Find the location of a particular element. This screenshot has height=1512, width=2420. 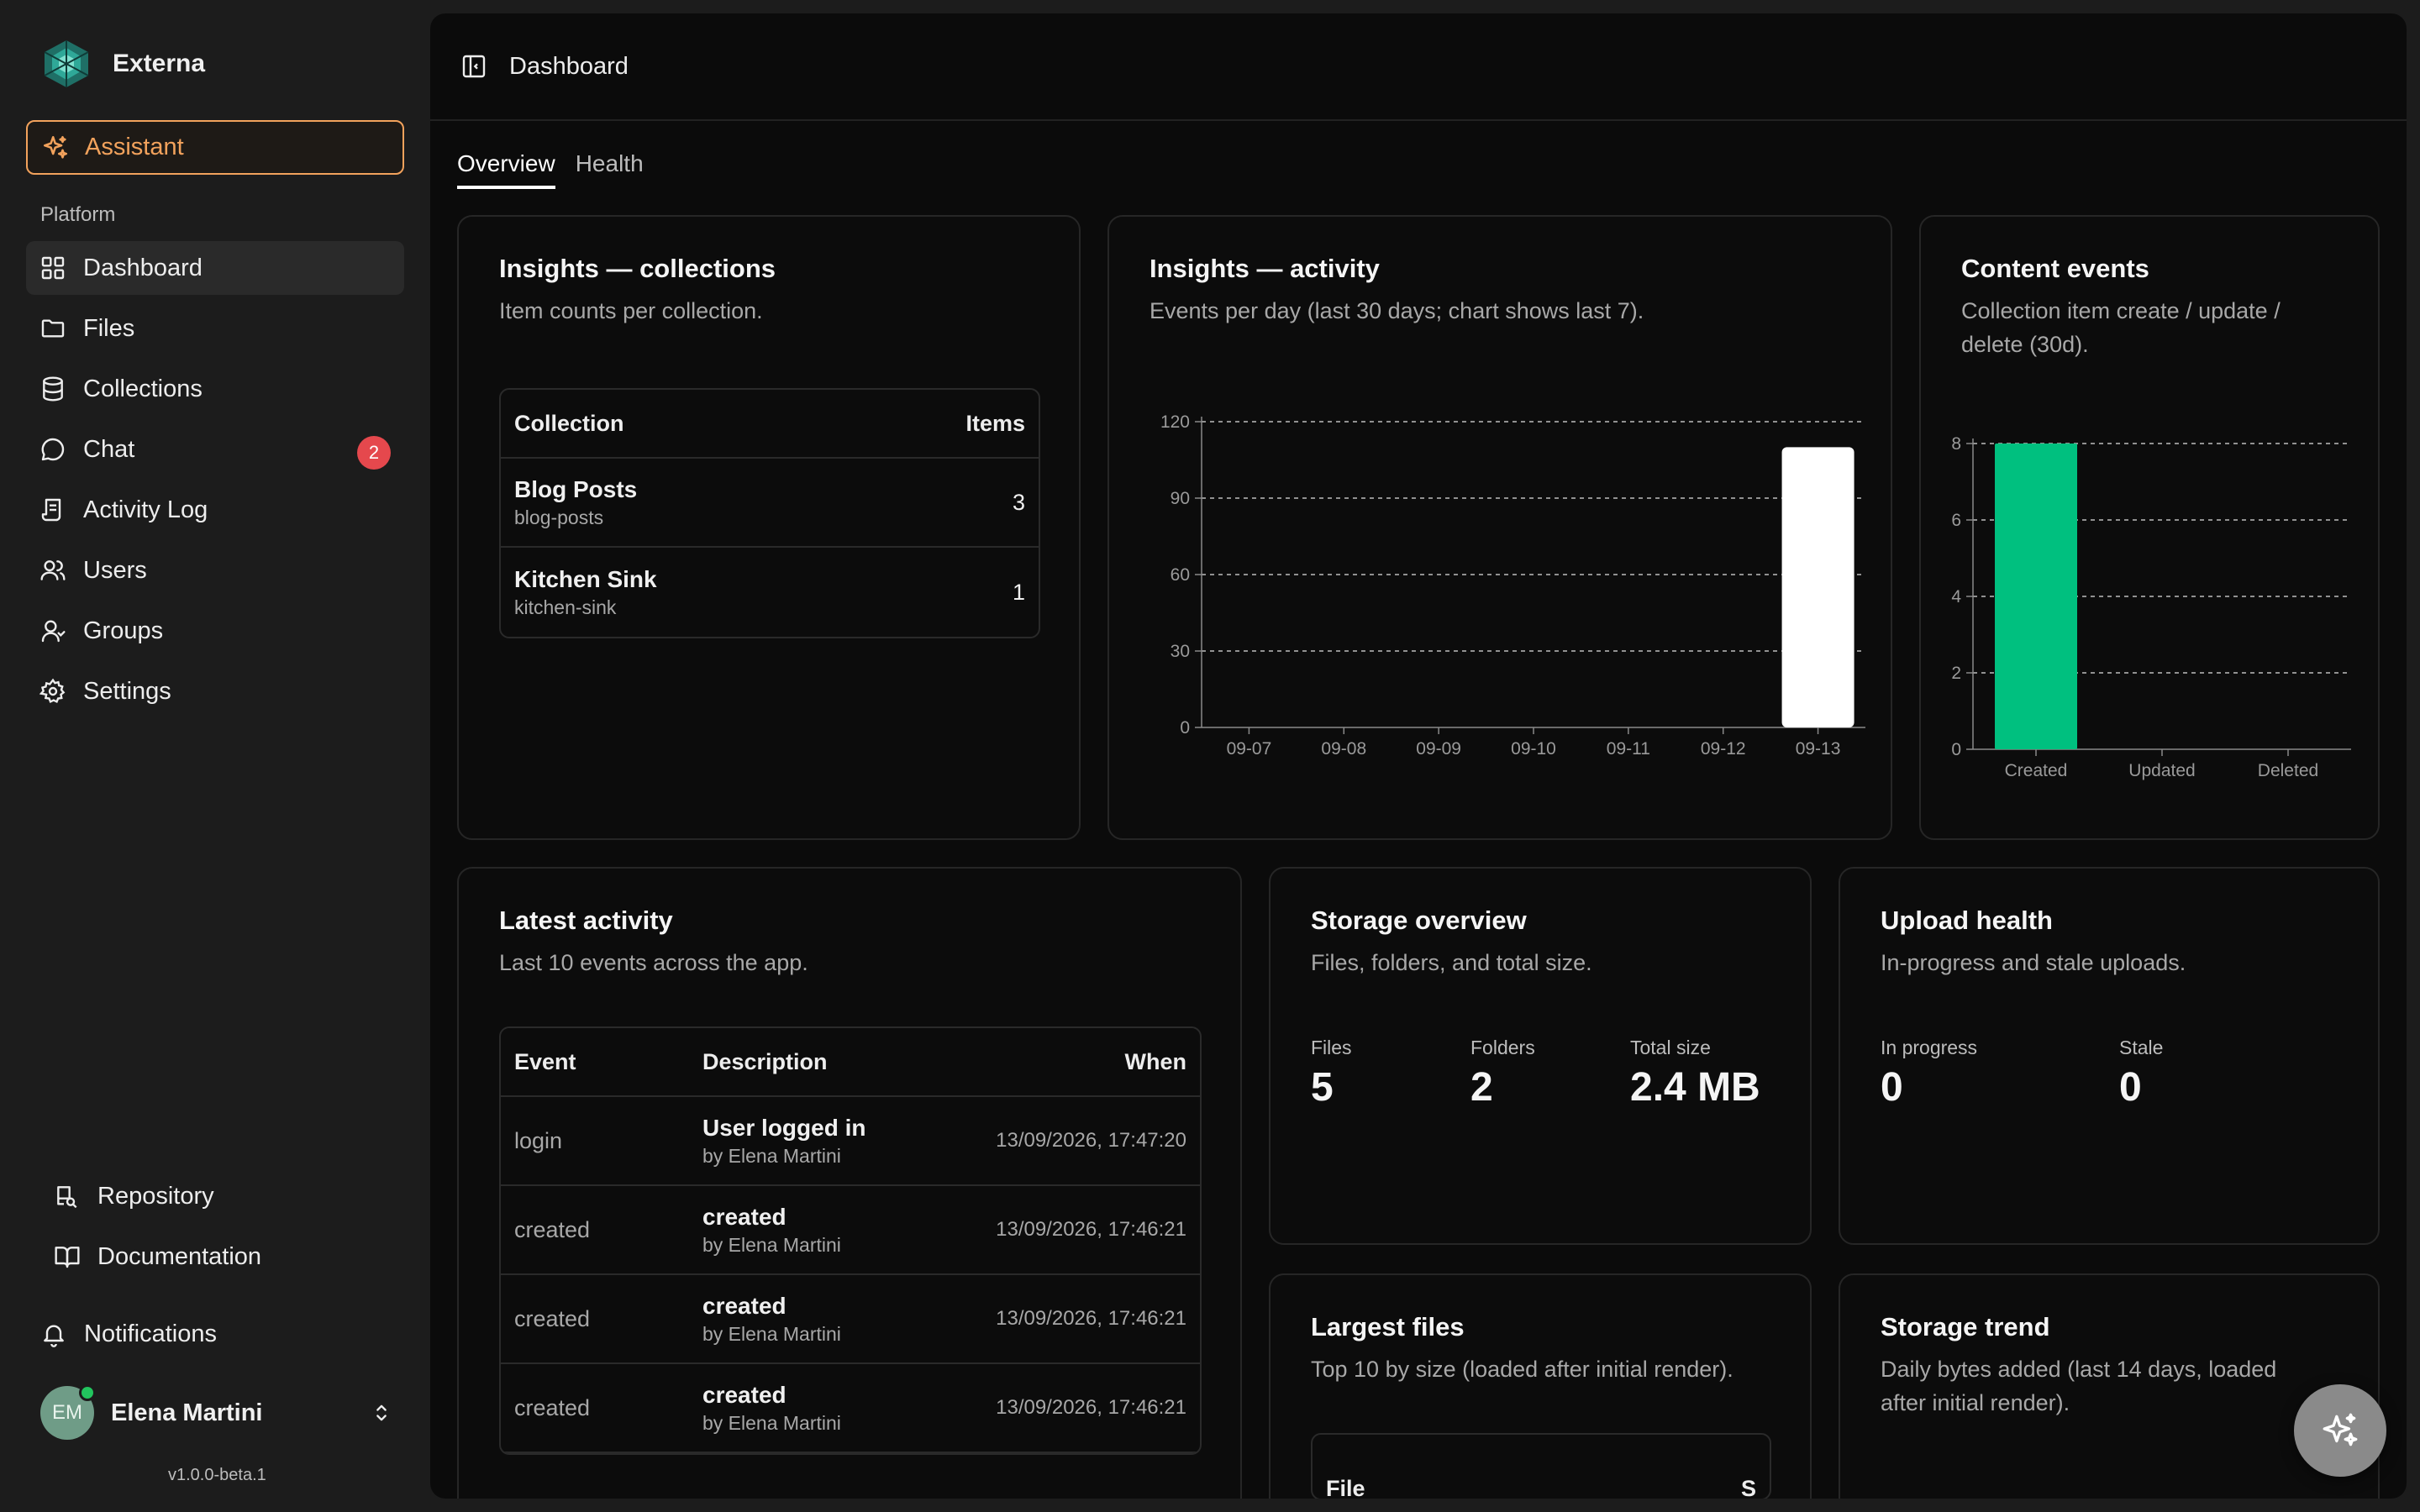

assistant-fab-button is located at coordinates (2340, 1430).